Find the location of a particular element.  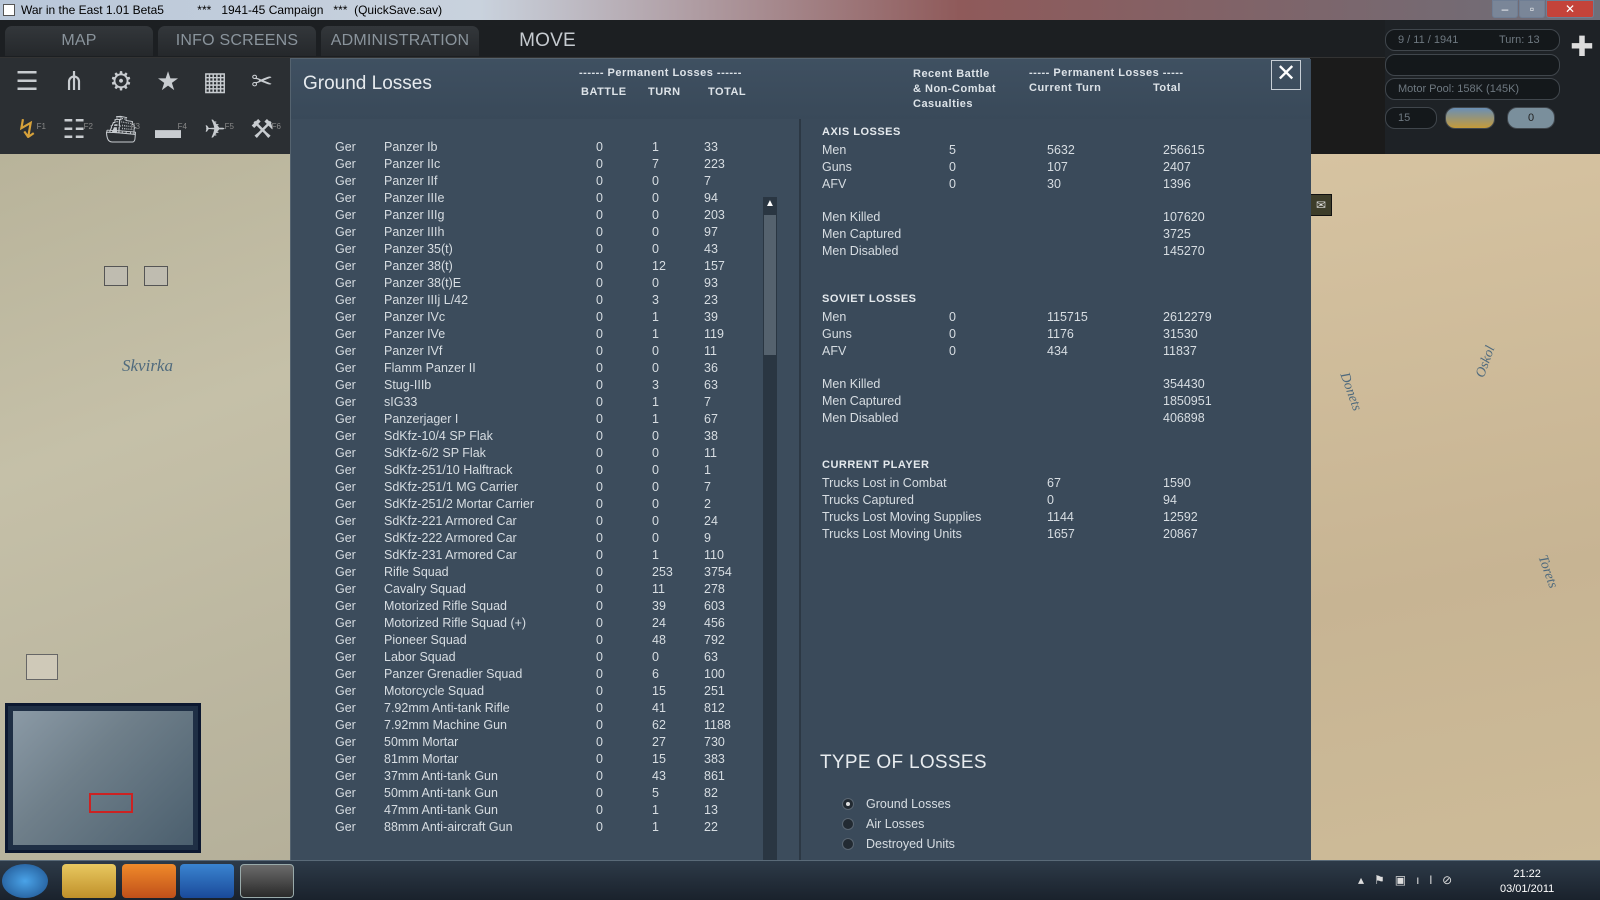

table-row: Ger Panzer IIIg 0 0 203 is located at coordinates (526, 216).